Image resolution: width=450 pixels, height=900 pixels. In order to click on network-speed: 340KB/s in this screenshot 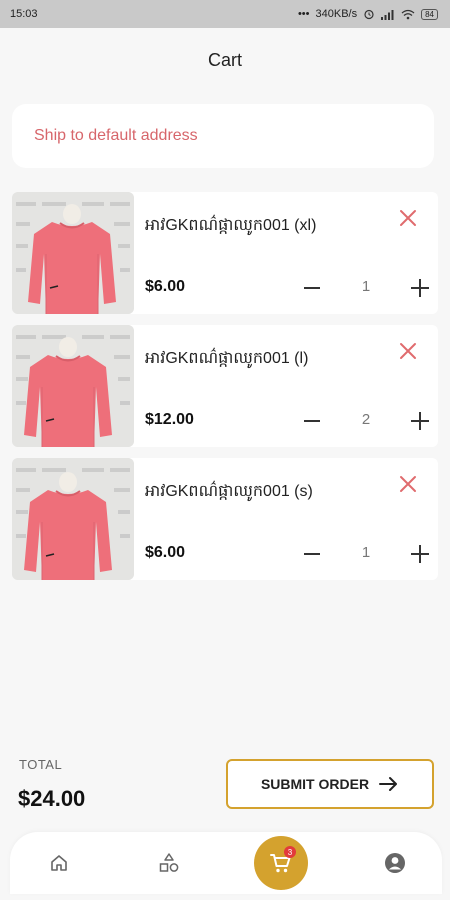, I will do `click(336, 14)`.